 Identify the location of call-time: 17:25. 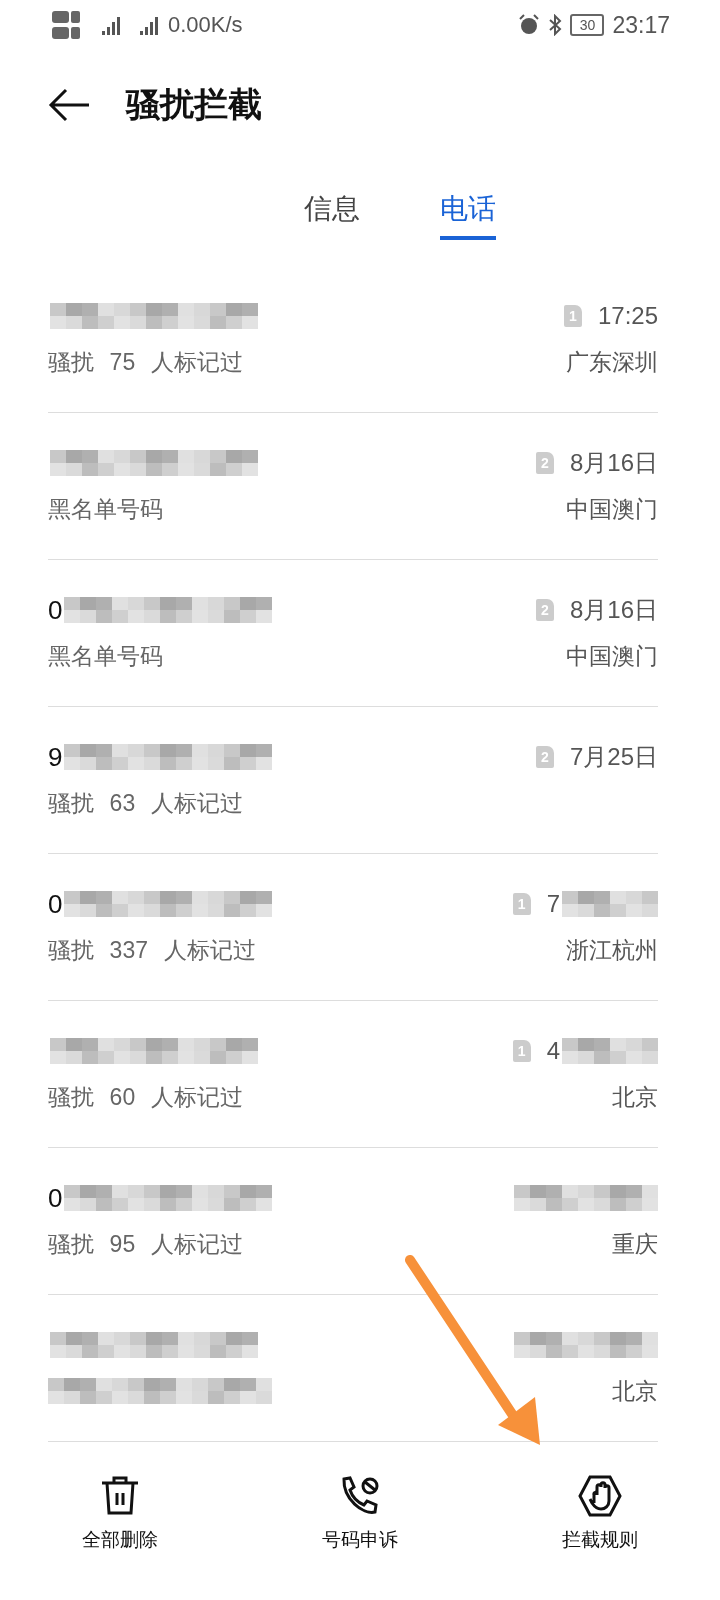
(627, 316).